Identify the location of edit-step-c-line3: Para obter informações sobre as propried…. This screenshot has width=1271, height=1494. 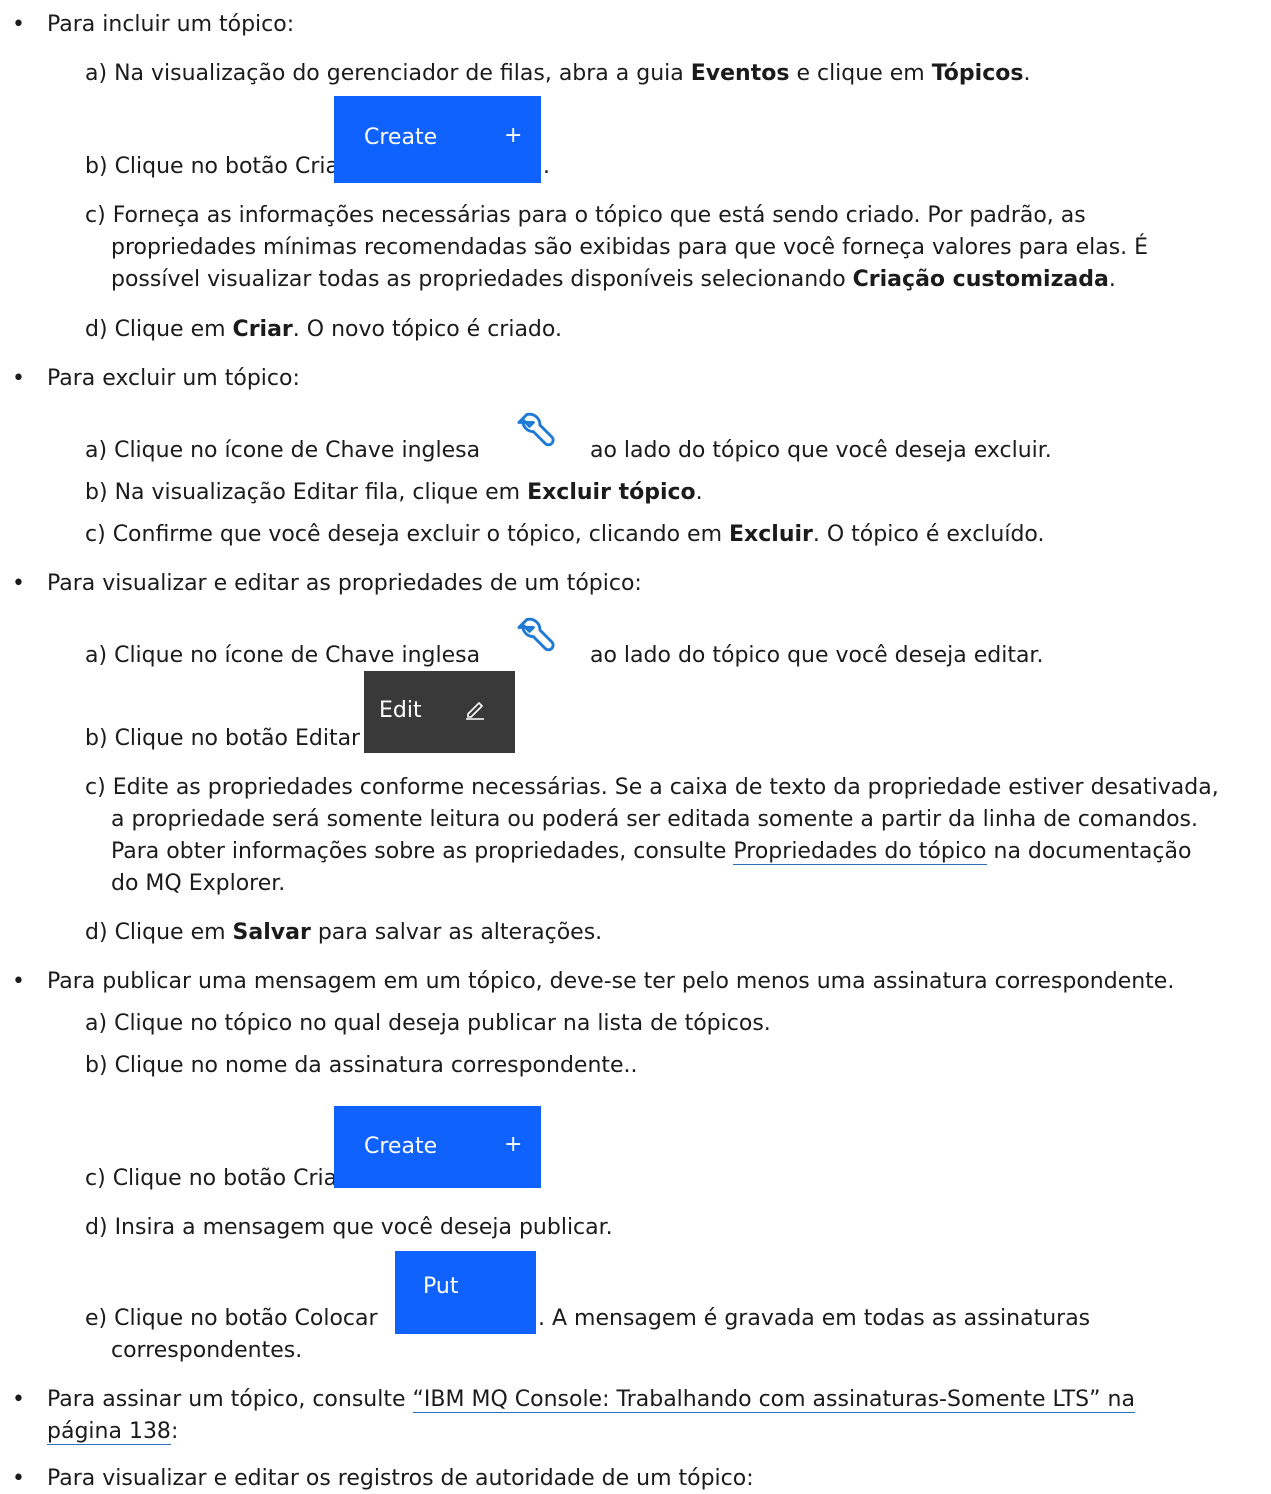
(651, 852).